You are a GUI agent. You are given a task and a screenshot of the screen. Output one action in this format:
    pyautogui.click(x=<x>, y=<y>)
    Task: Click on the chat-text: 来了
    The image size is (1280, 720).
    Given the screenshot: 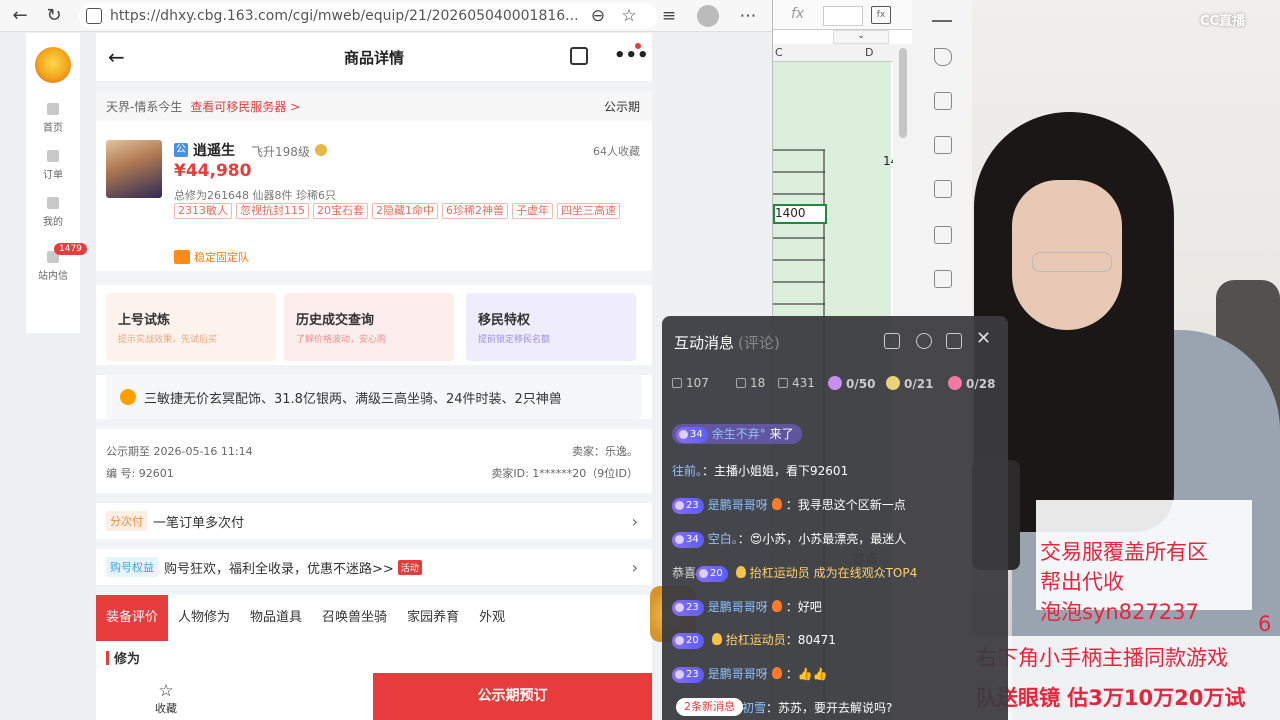 What is the action you would take?
    pyautogui.click(x=781, y=434)
    